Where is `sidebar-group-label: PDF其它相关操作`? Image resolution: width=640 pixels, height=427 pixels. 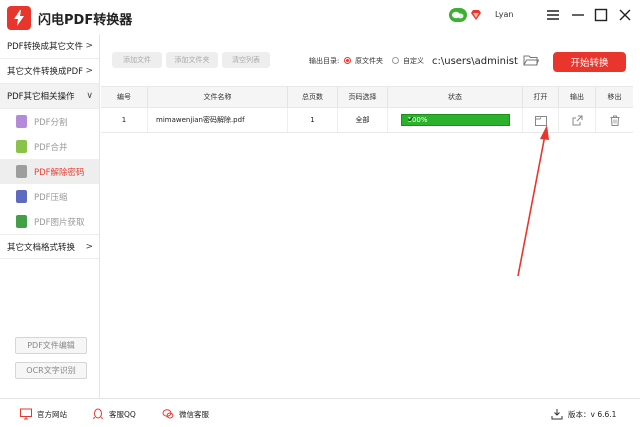
sidebar-group-label: PDF其它相关操作 is located at coordinates (41, 97).